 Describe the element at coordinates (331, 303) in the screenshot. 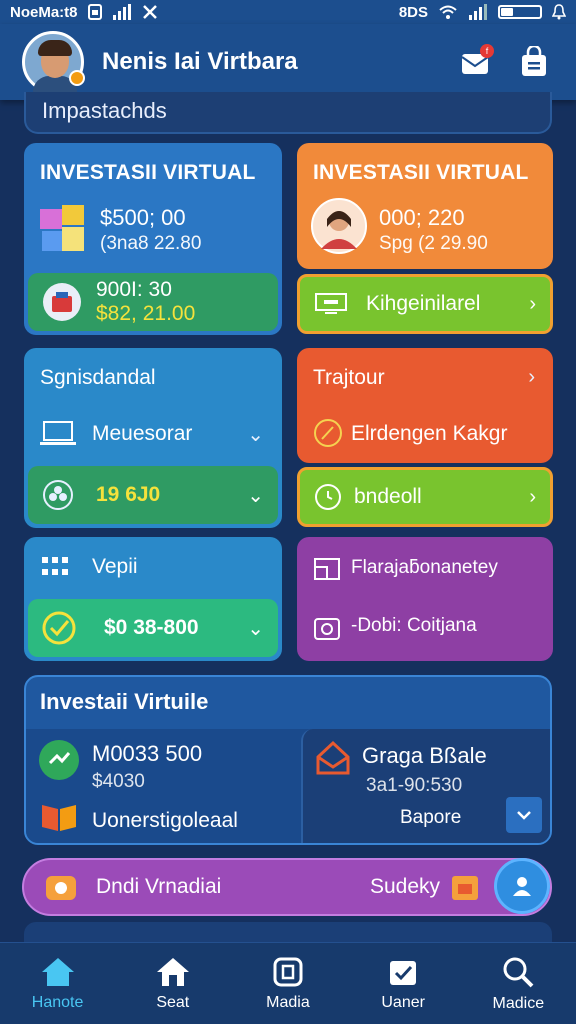

I see `monitor-icon` at that location.